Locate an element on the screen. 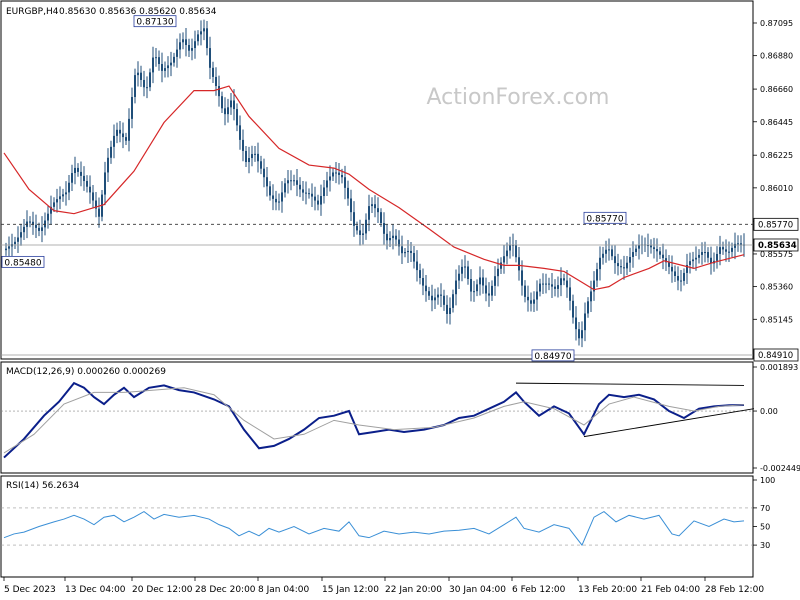 The height and width of the screenshot is (600, 800). macd-tick-label-0: 0.001893 is located at coordinates (779, 367).